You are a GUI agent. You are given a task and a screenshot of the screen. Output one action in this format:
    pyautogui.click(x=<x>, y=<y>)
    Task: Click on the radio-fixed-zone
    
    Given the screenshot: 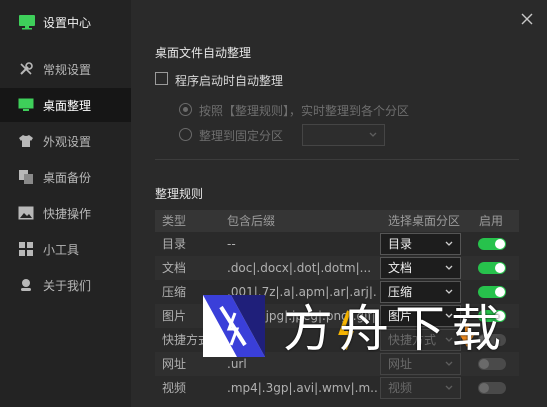 What is the action you would take?
    pyautogui.click(x=185, y=134)
    